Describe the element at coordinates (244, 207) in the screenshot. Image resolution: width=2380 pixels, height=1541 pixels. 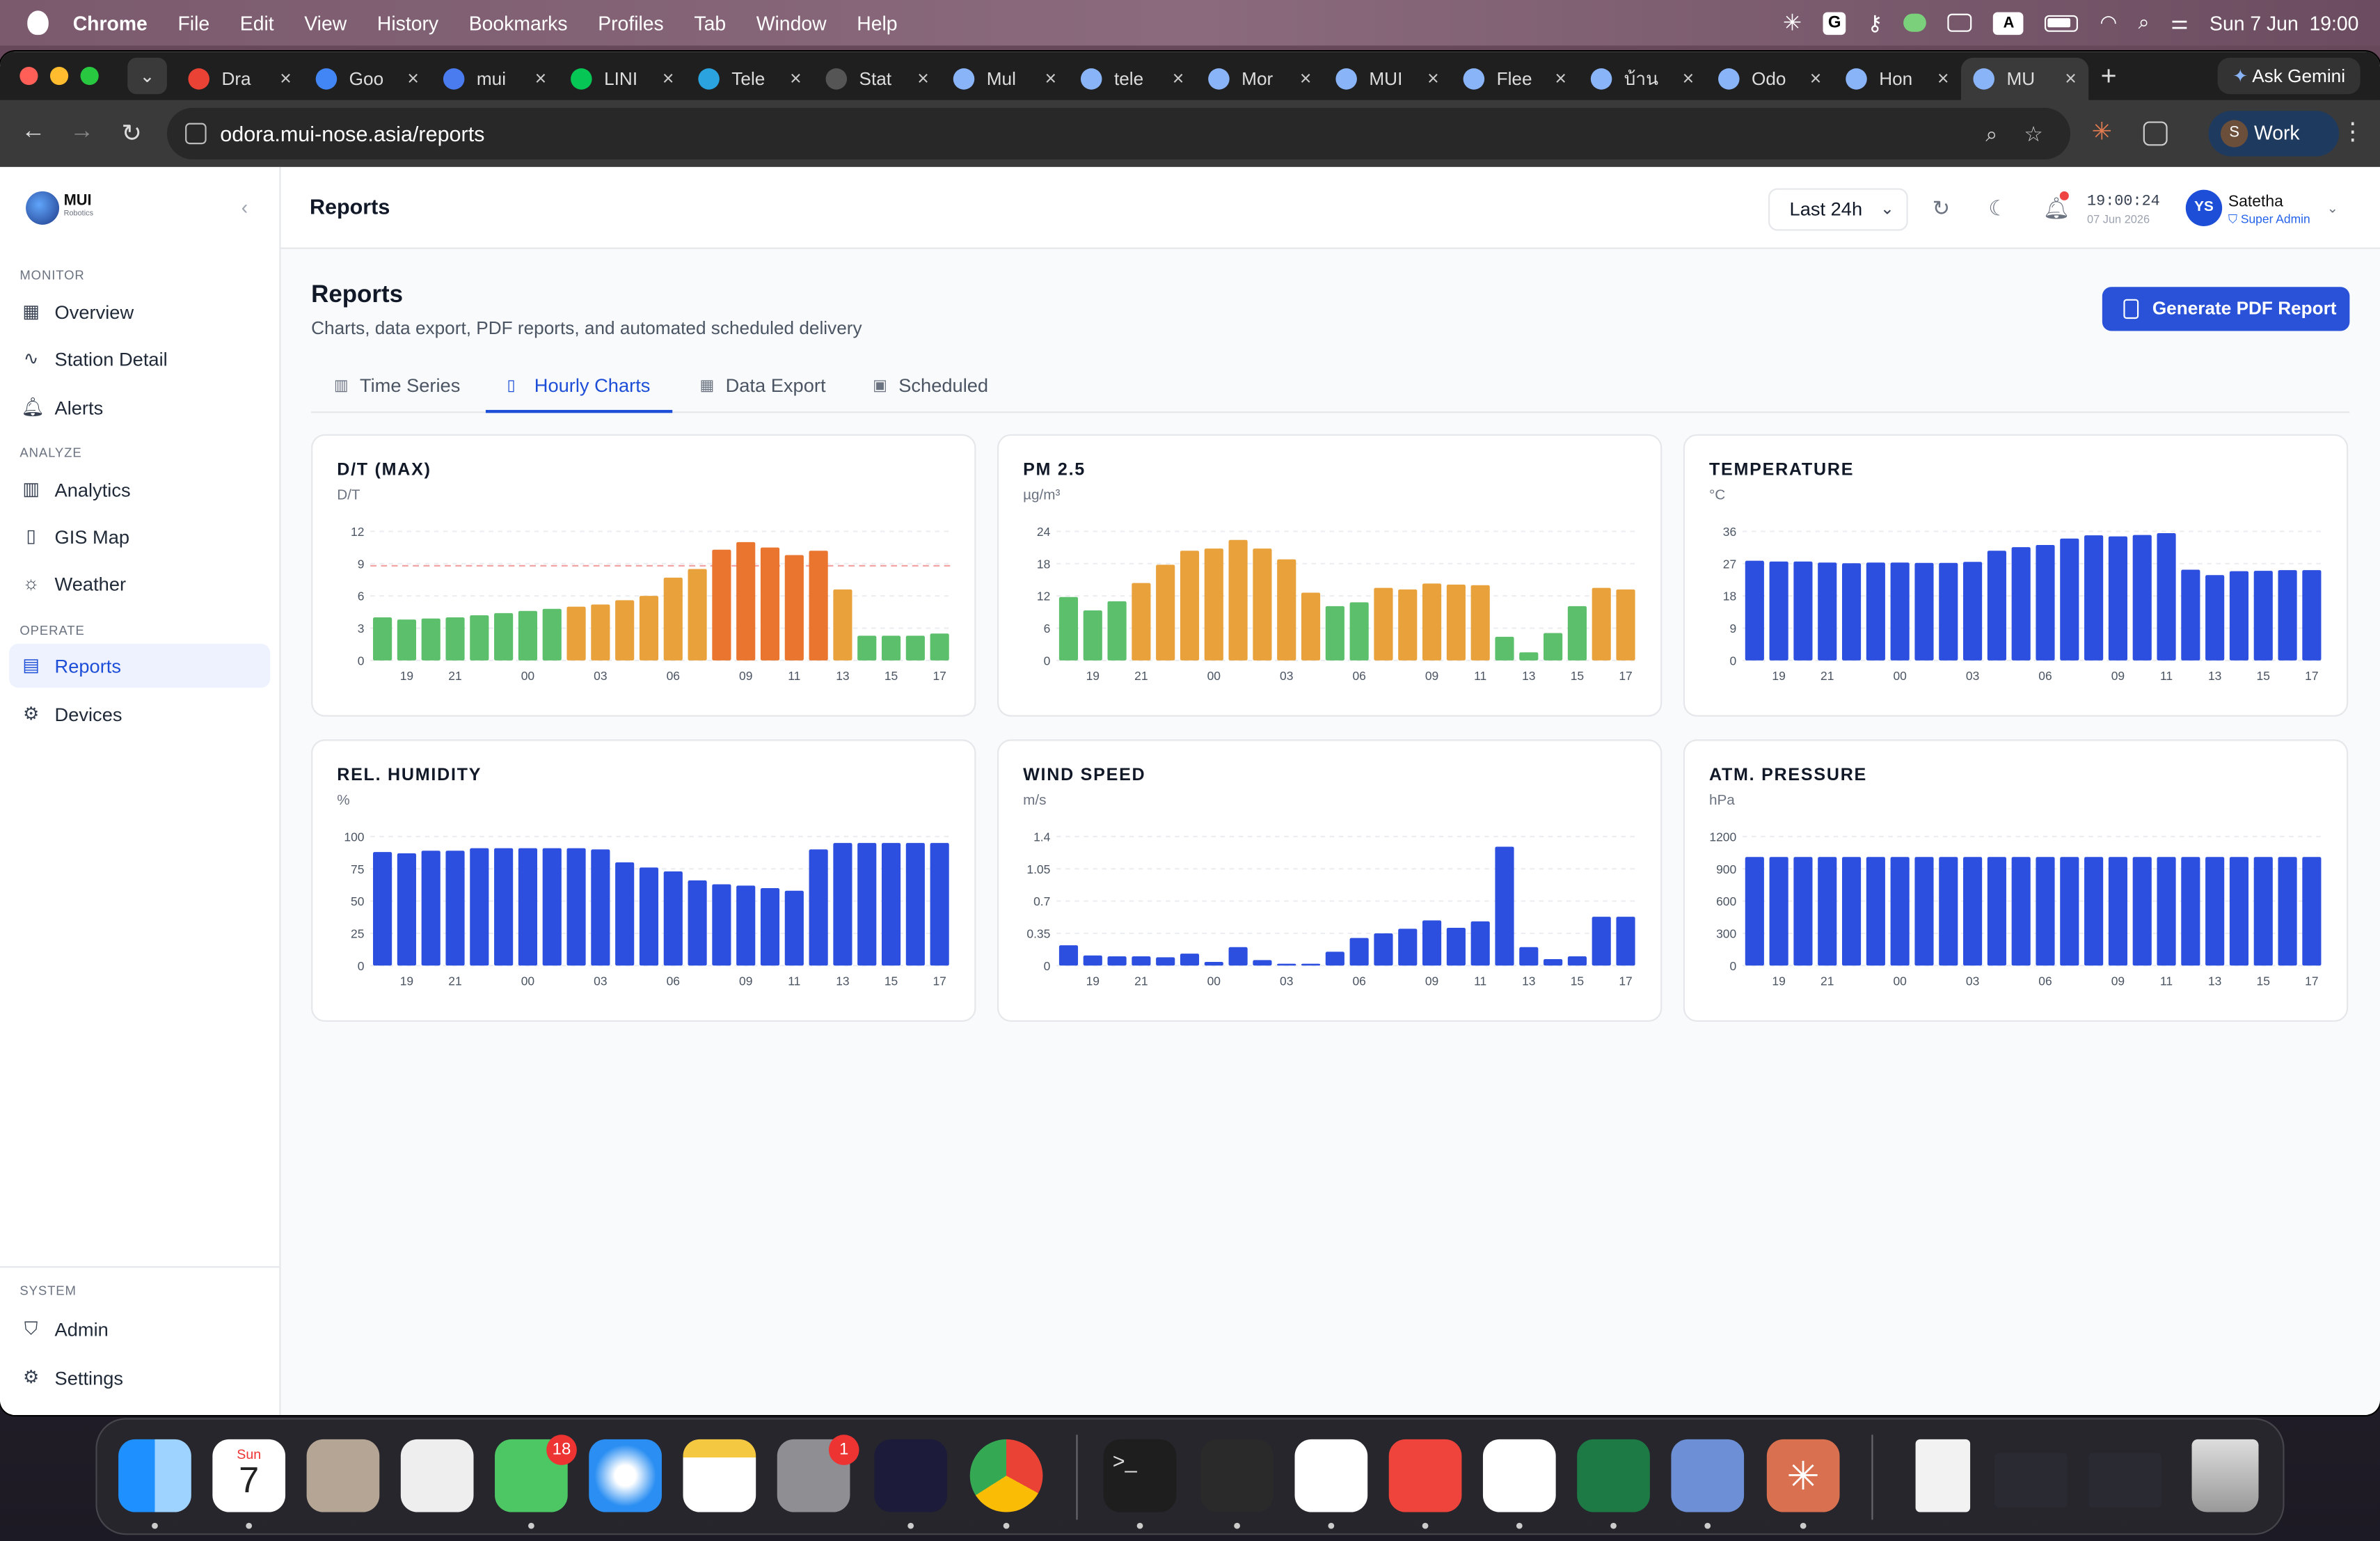
I see `collapse-sidebar-chevron-icon: ‹` at that location.